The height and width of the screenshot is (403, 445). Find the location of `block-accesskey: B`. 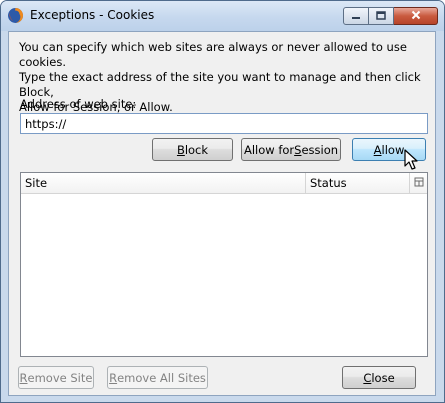

block-accesskey: B is located at coordinates (180, 149).